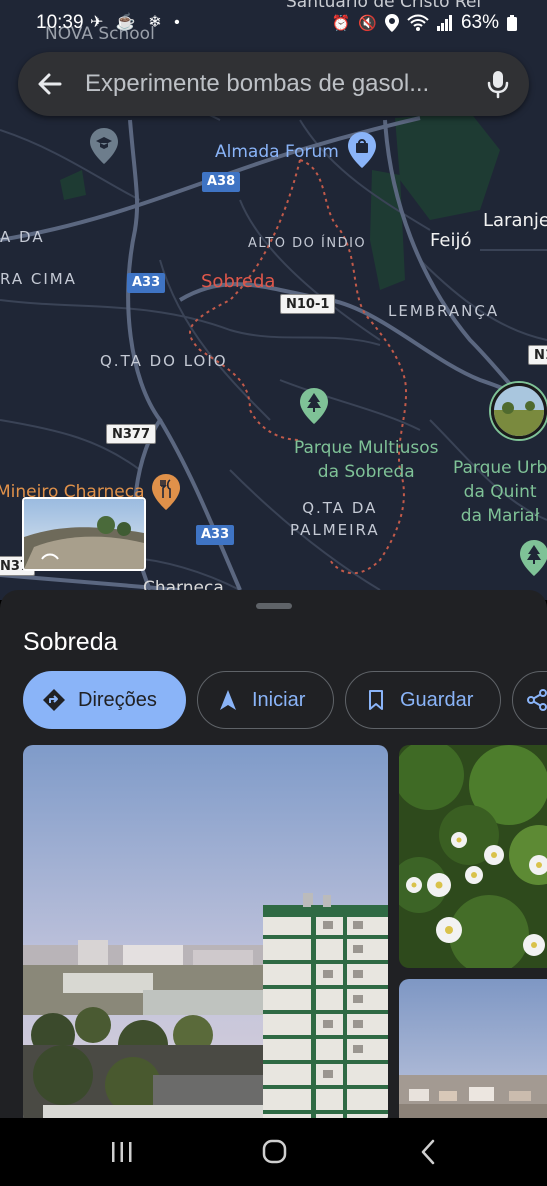 This screenshot has width=547, height=1186. I want to click on share-icon, so click(537, 700).